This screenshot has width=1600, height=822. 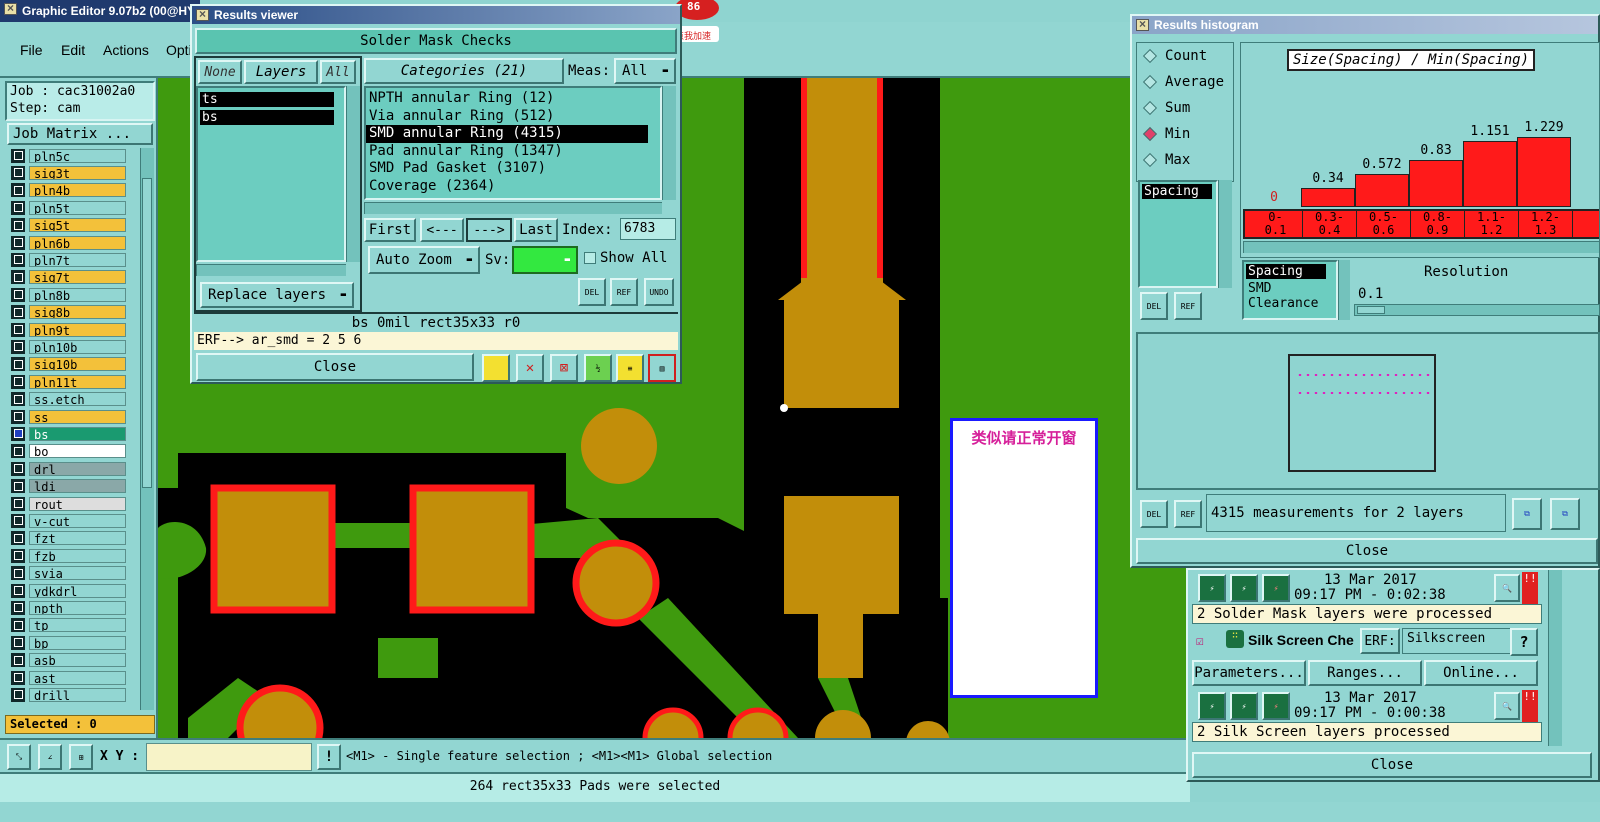 What do you see at coordinates (1392, 765) in the screenshot?
I see `checklist-close-button: Close` at bounding box center [1392, 765].